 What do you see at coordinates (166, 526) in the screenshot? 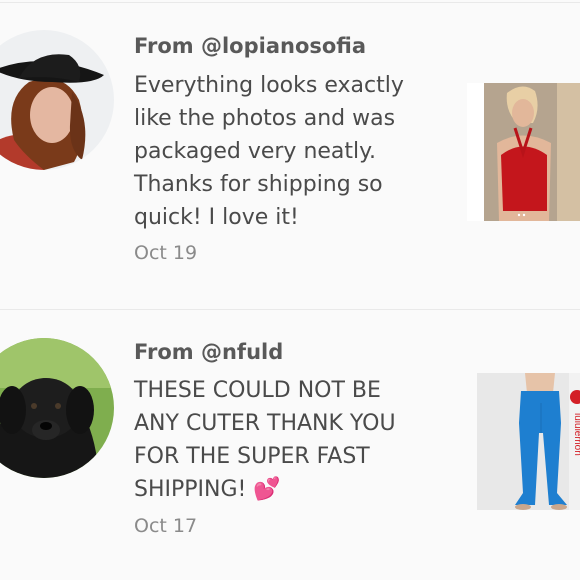
I see `review-date: Oct 17` at bounding box center [166, 526].